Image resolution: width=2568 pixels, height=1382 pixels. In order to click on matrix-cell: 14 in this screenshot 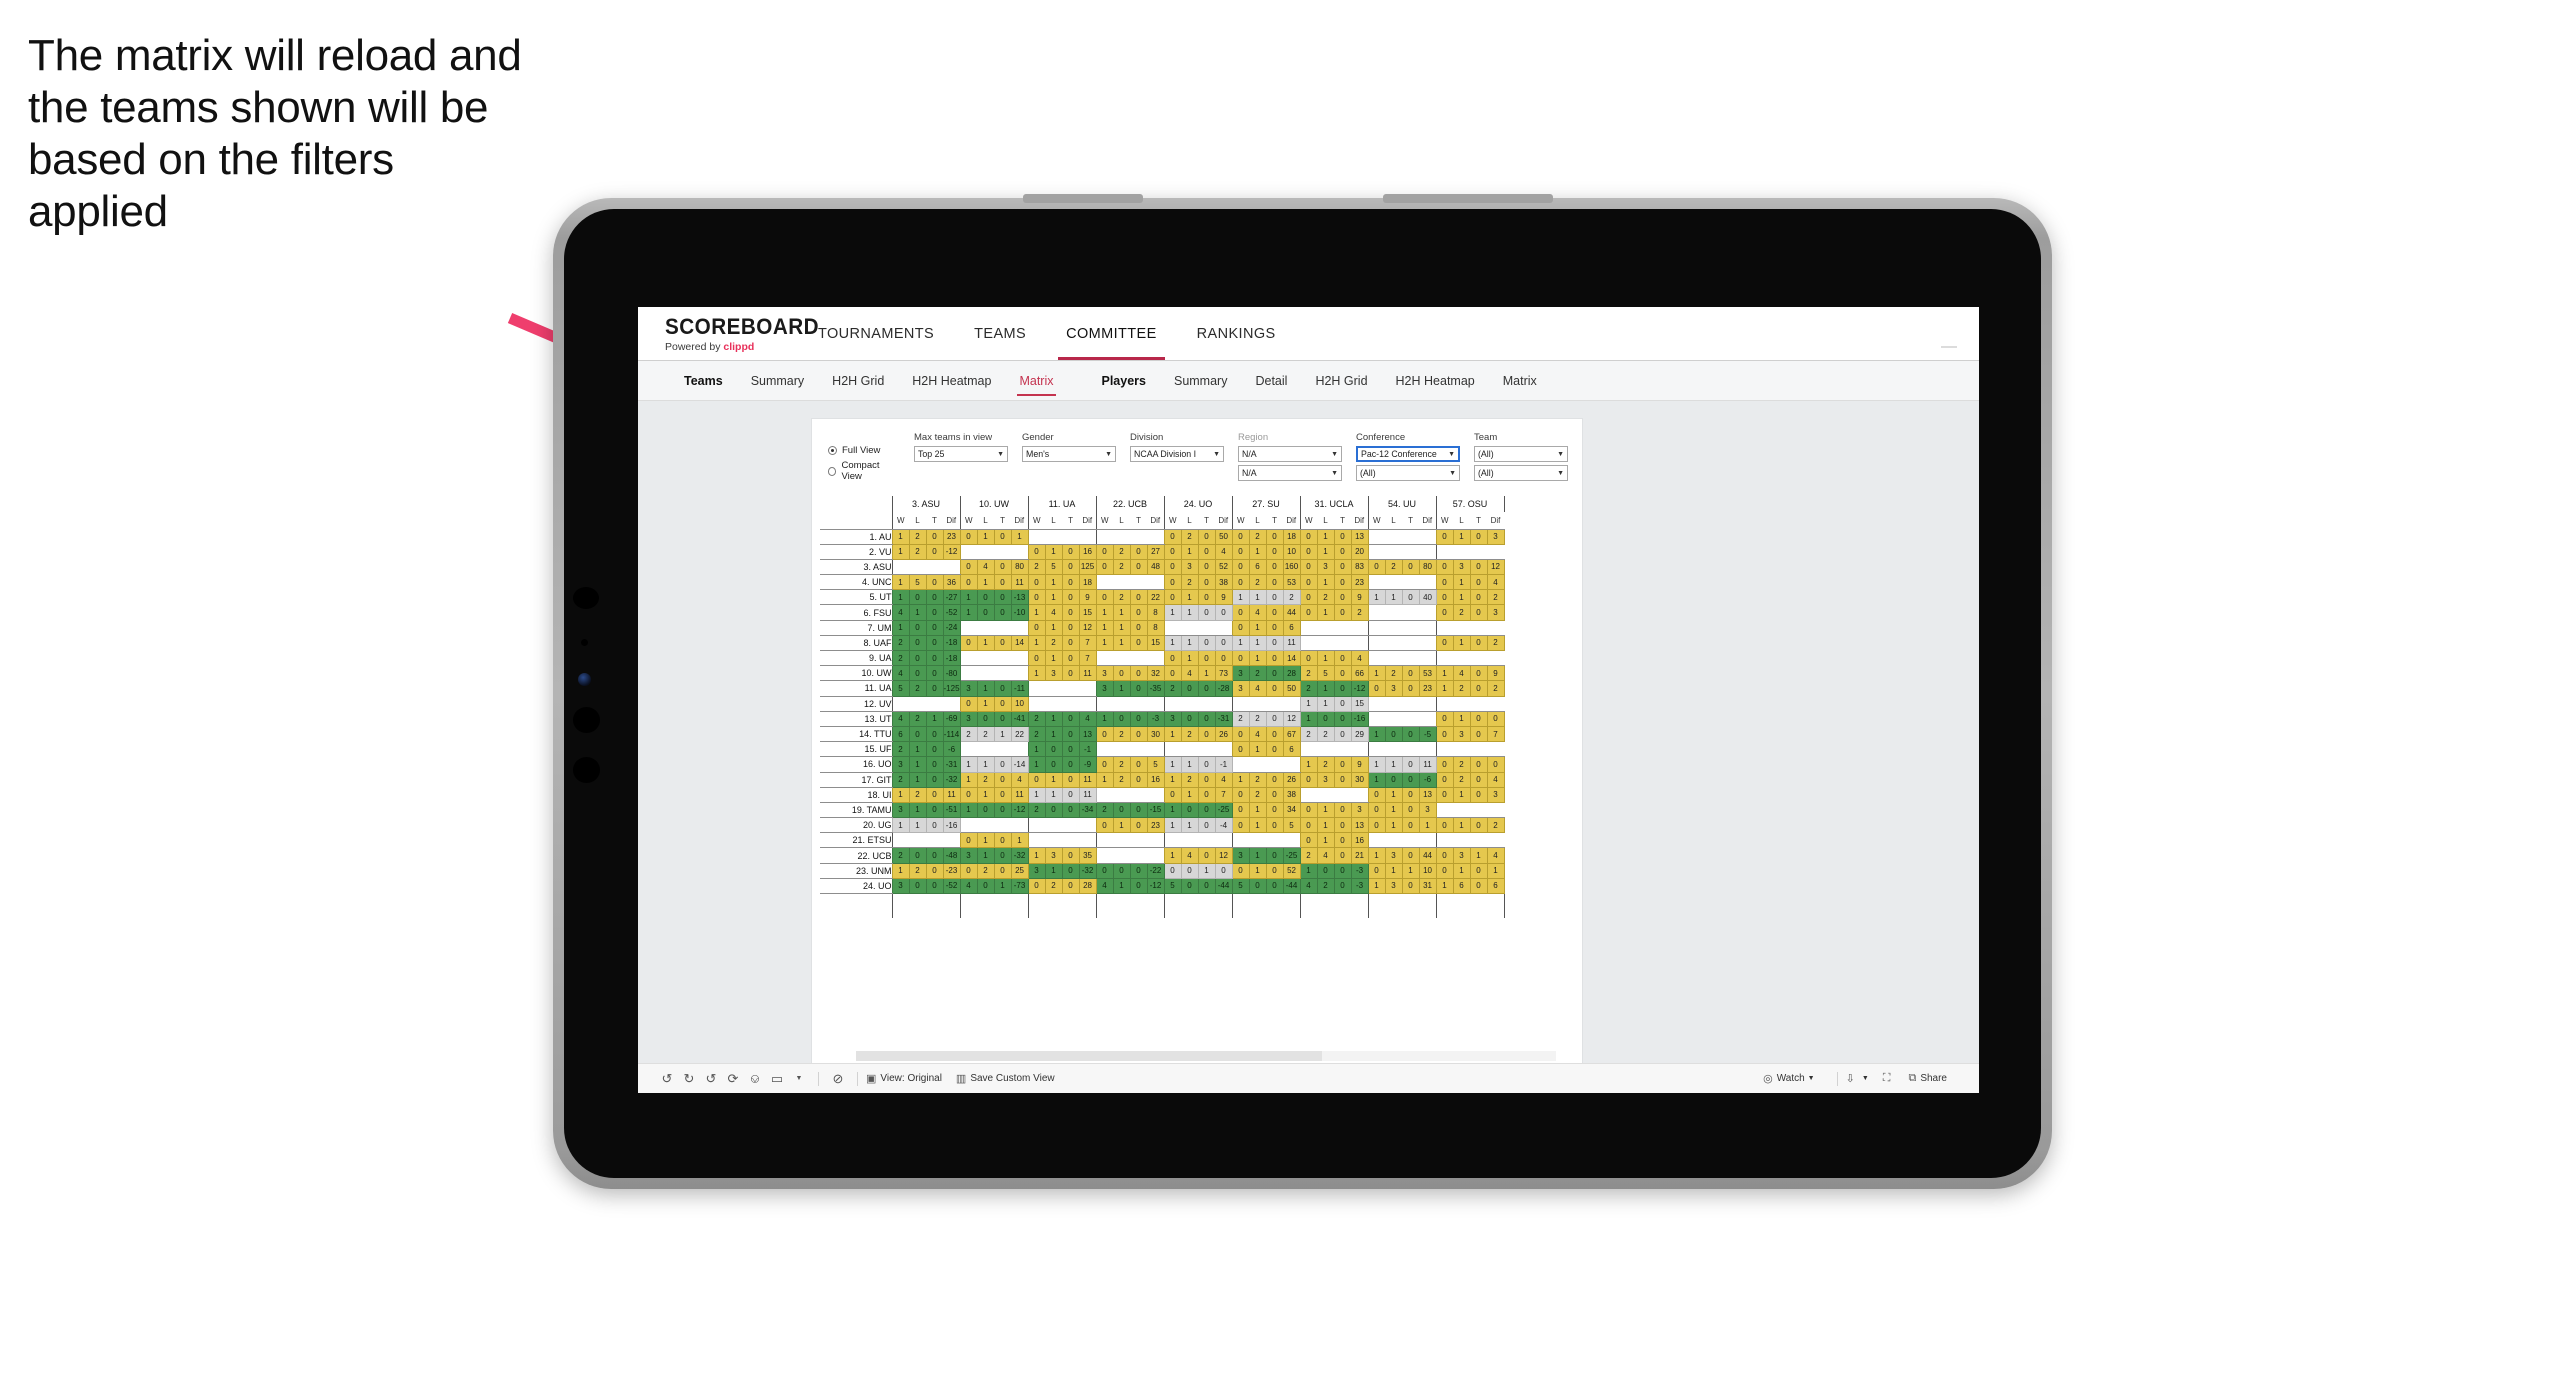, I will do `click(1019, 643)`.